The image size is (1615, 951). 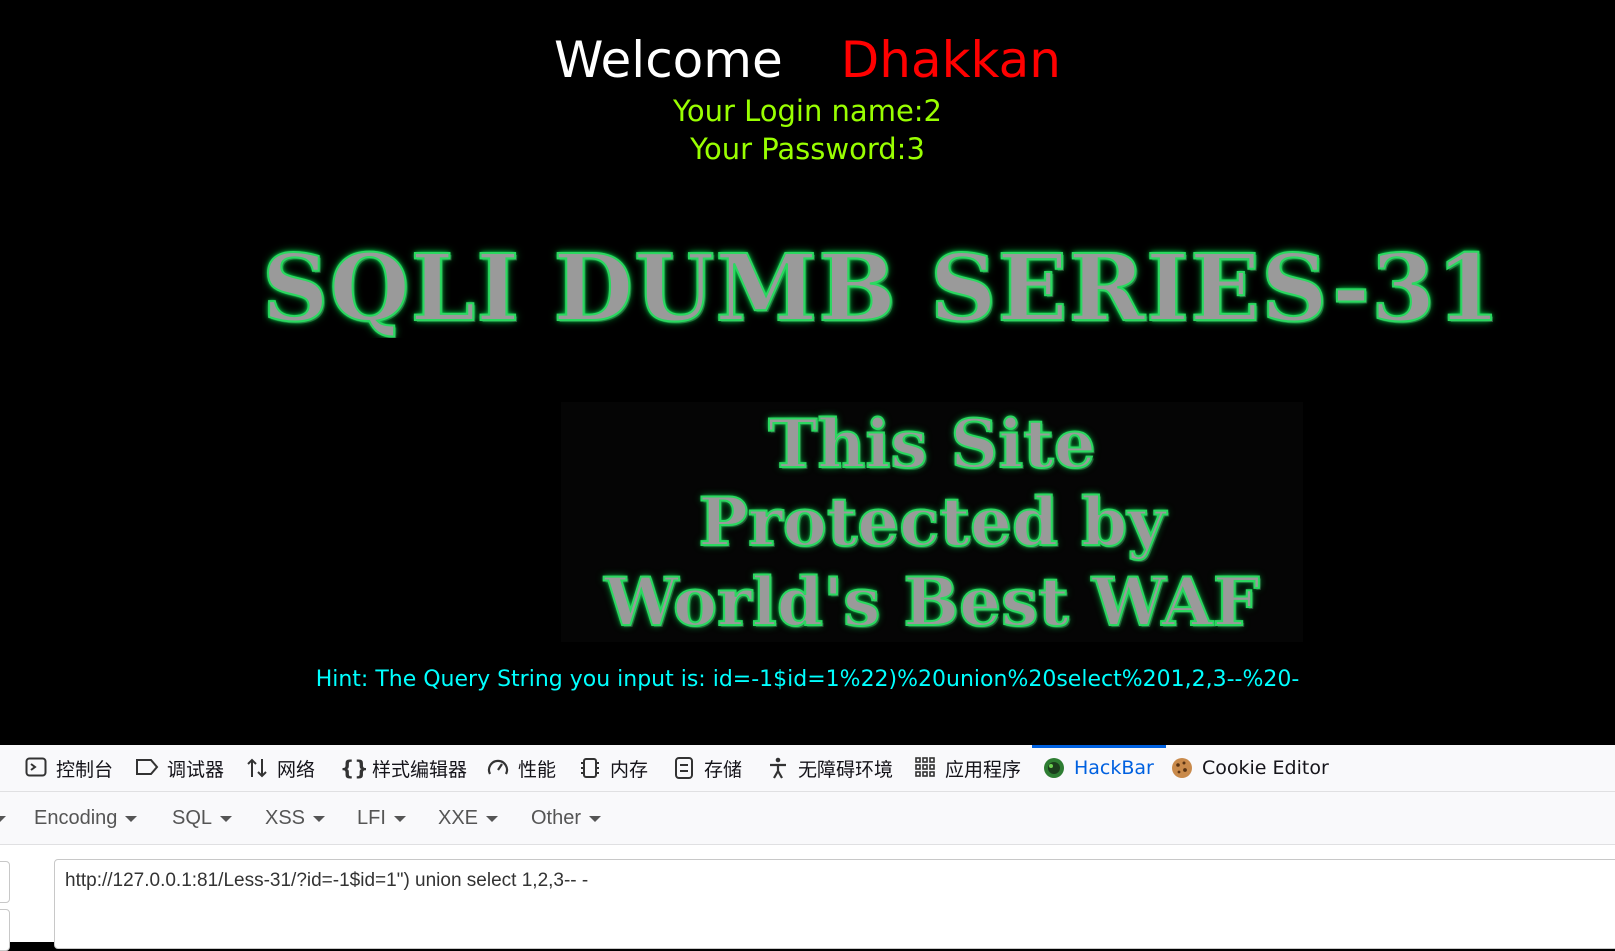 I want to click on cookie-icon, so click(x=1182, y=768).